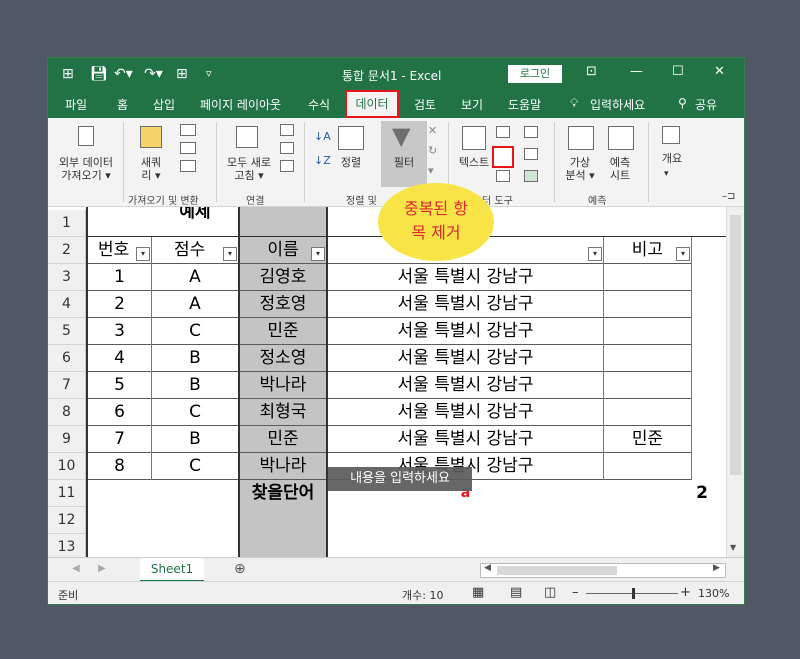 This screenshot has width=800, height=659. What do you see at coordinates (706, 104) in the screenshot?
I see `share-button: 공유` at bounding box center [706, 104].